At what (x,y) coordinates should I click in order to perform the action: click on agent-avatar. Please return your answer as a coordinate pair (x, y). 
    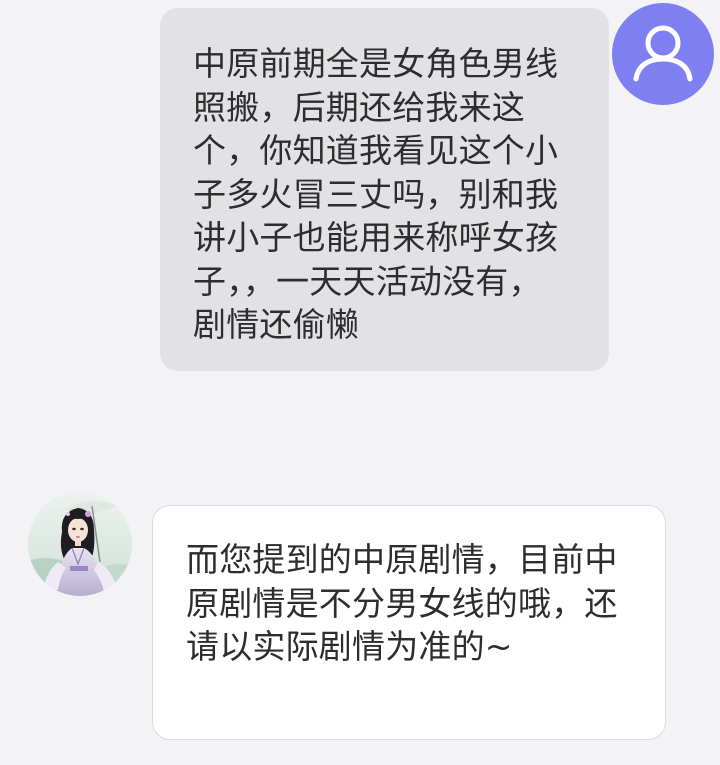
    Looking at the image, I should click on (80, 544).